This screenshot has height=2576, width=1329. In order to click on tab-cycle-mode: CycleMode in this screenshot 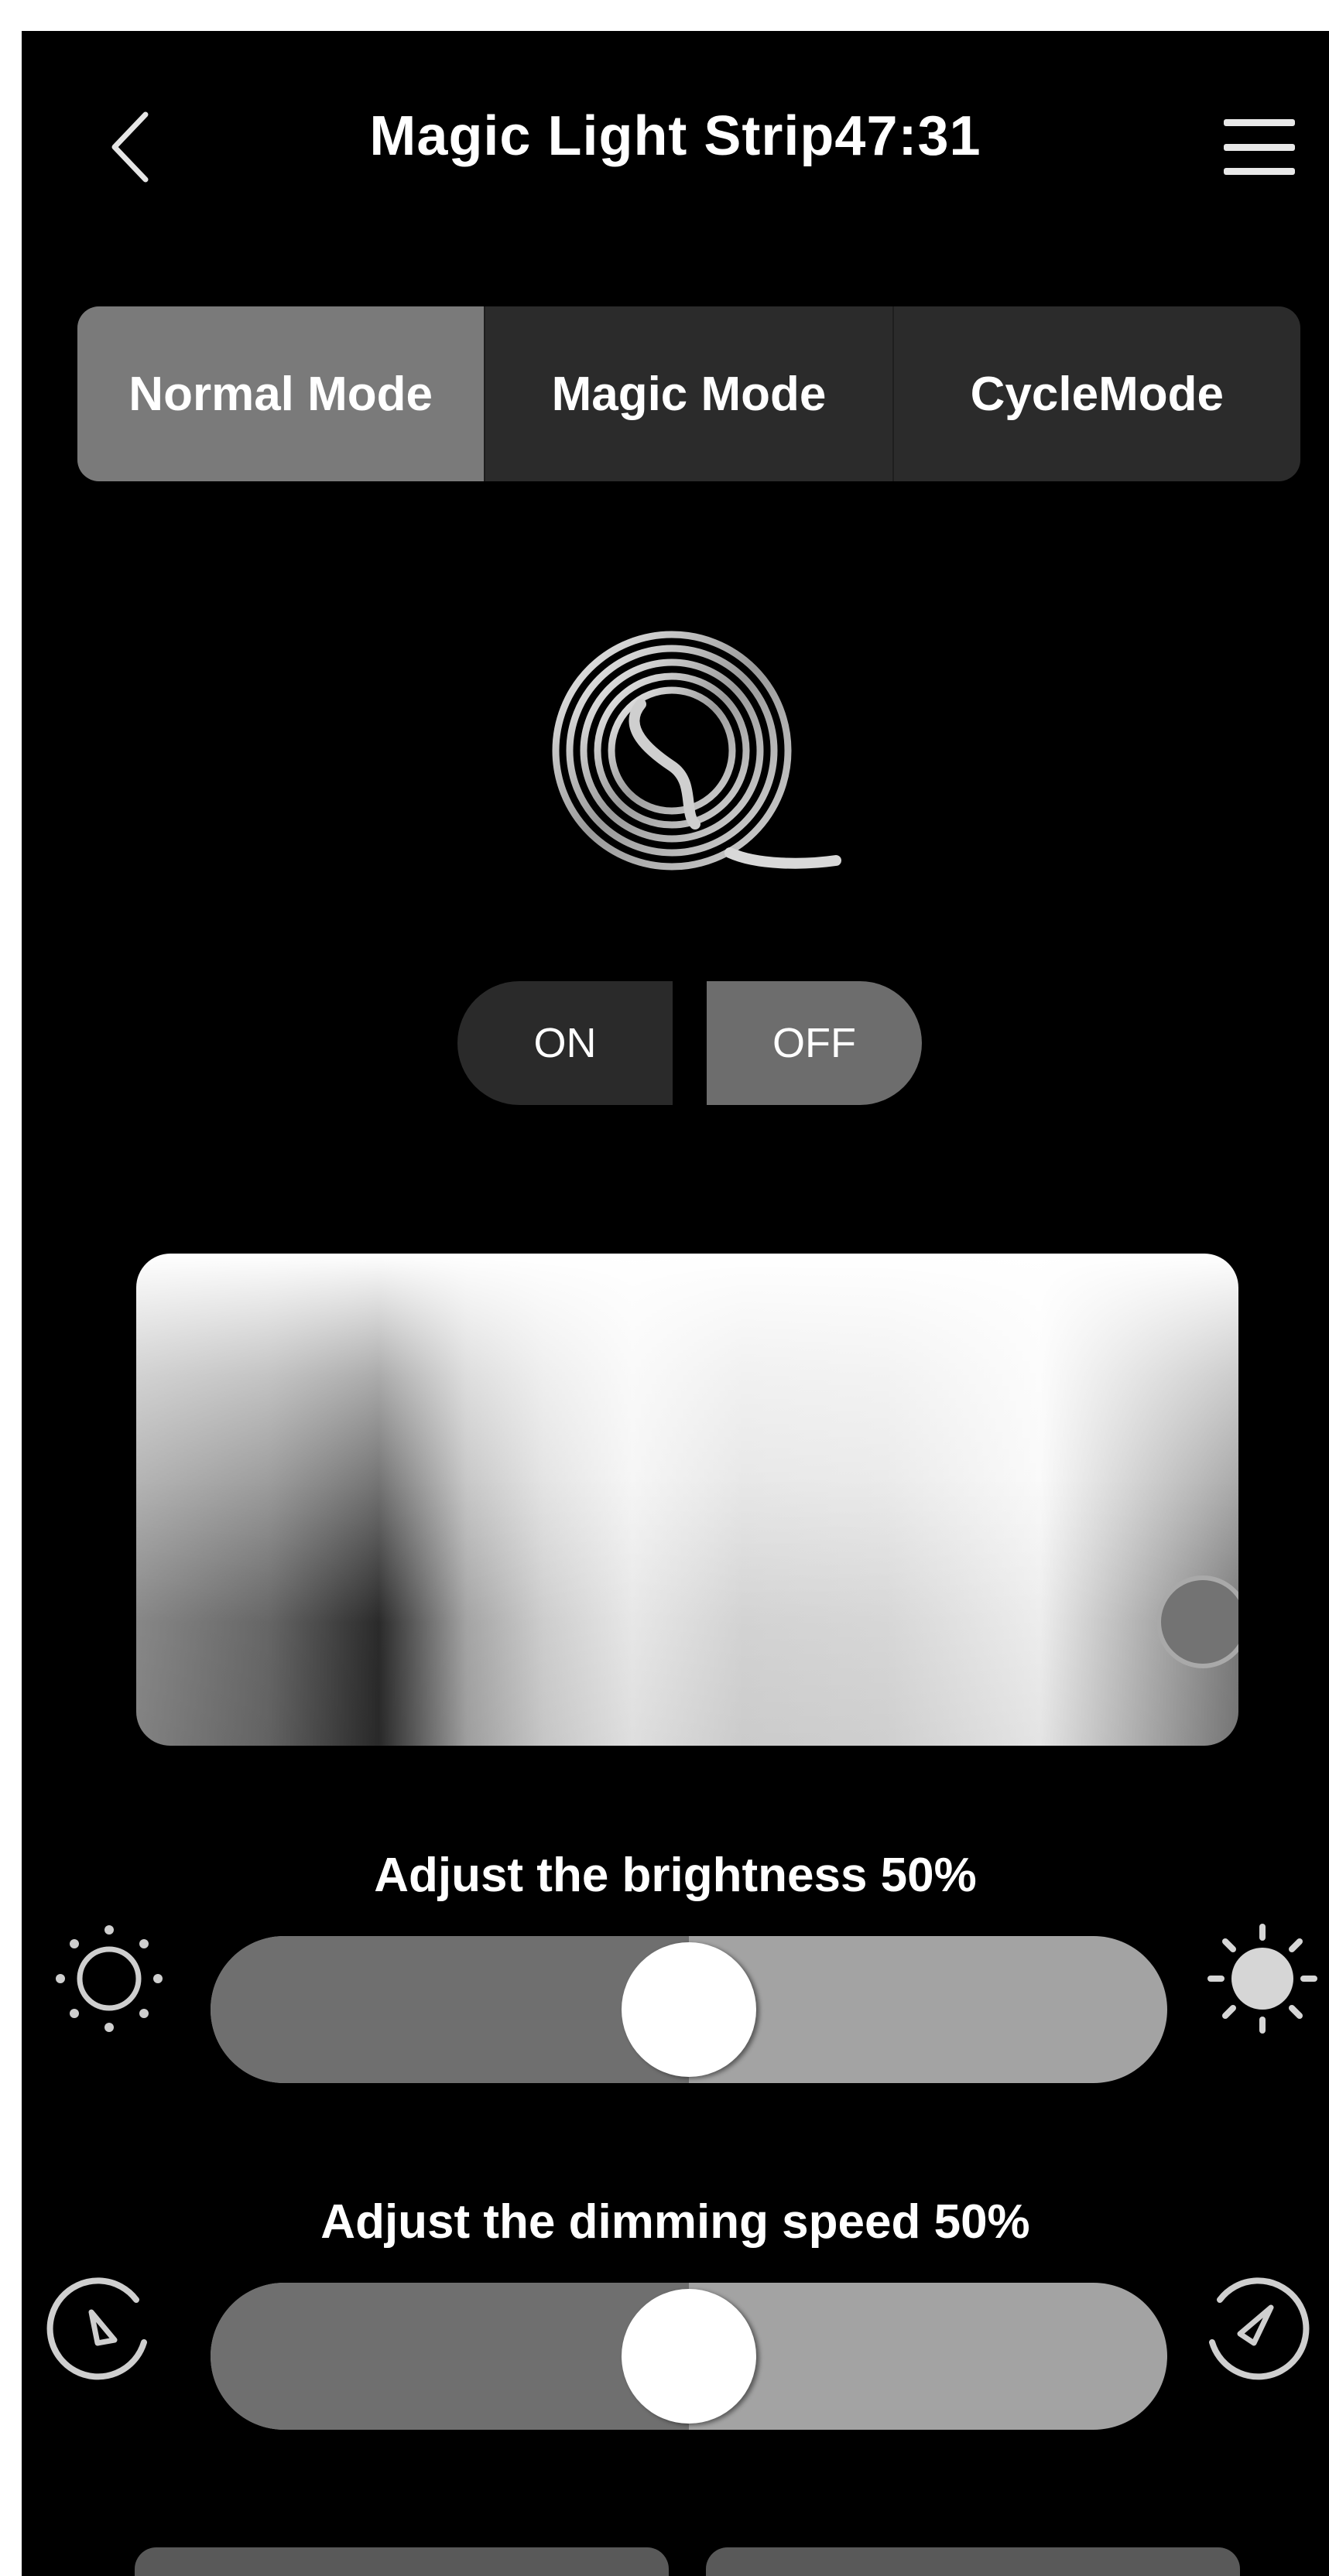, I will do `click(1096, 394)`.